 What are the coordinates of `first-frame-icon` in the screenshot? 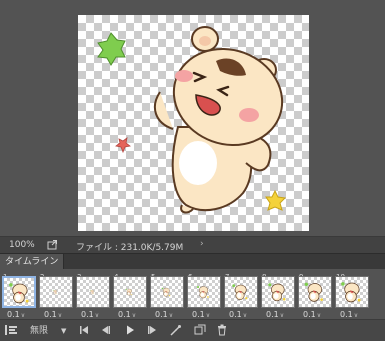 It's located at (84, 331).